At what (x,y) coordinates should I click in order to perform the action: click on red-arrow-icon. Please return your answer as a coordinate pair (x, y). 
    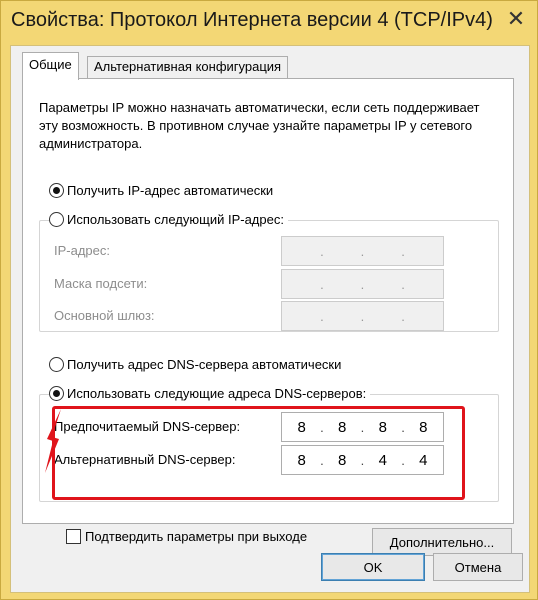
    Looking at the image, I should click on (53, 441).